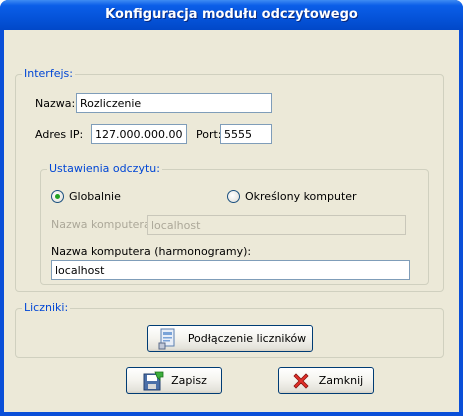 The width and height of the screenshot is (463, 416). I want to click on harmonogramy-input, so click(230, 270).